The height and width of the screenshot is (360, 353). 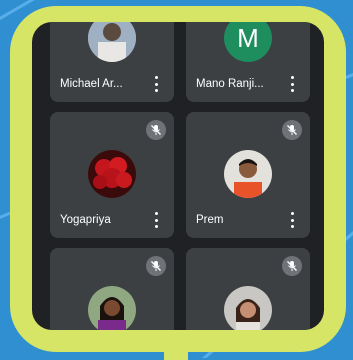 I want to click on participant-tile: Yogapriya, so click(x=112, y=175).